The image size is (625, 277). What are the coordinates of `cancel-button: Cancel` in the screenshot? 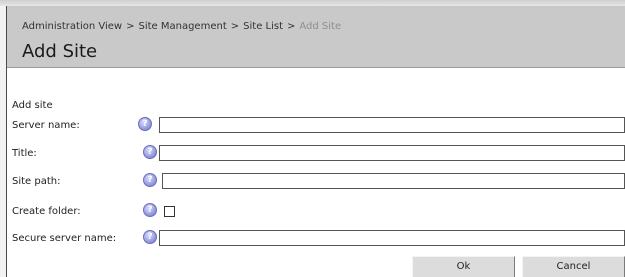 It's located at (573, 266).